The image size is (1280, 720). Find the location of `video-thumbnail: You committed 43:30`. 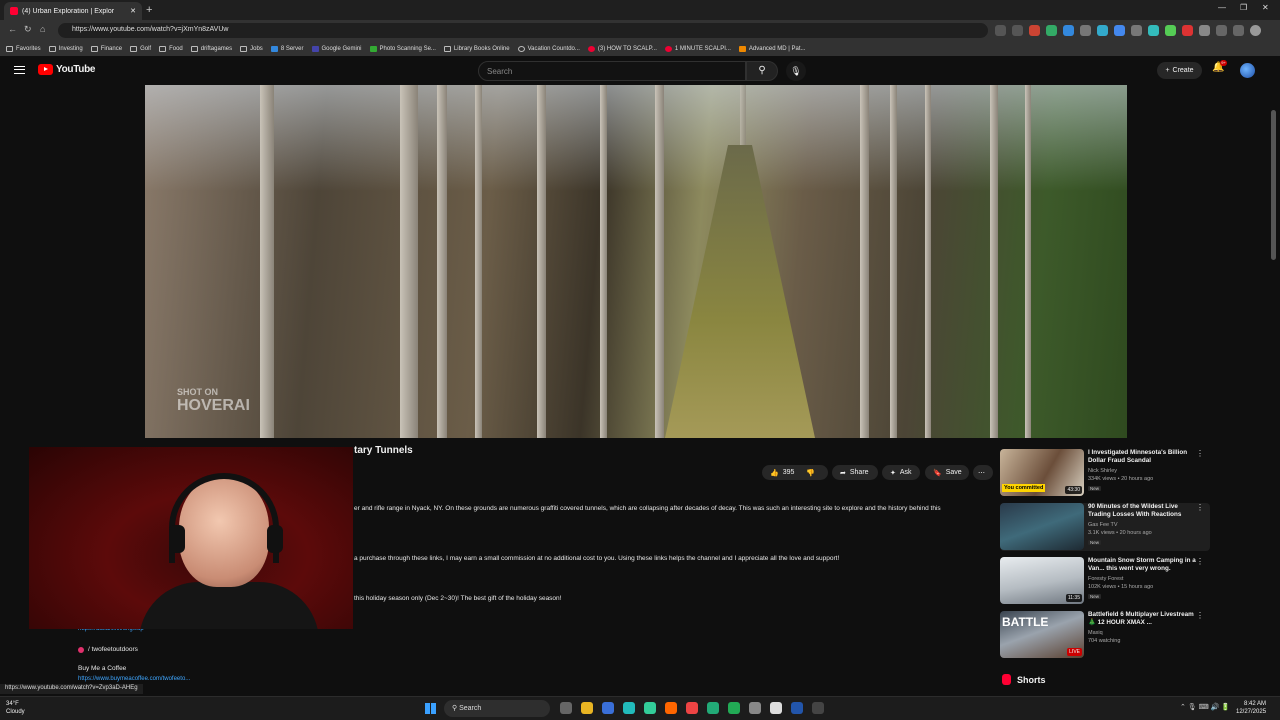

video-thumbnail: You committed 43:30 is located at coordinates (1042, 472).